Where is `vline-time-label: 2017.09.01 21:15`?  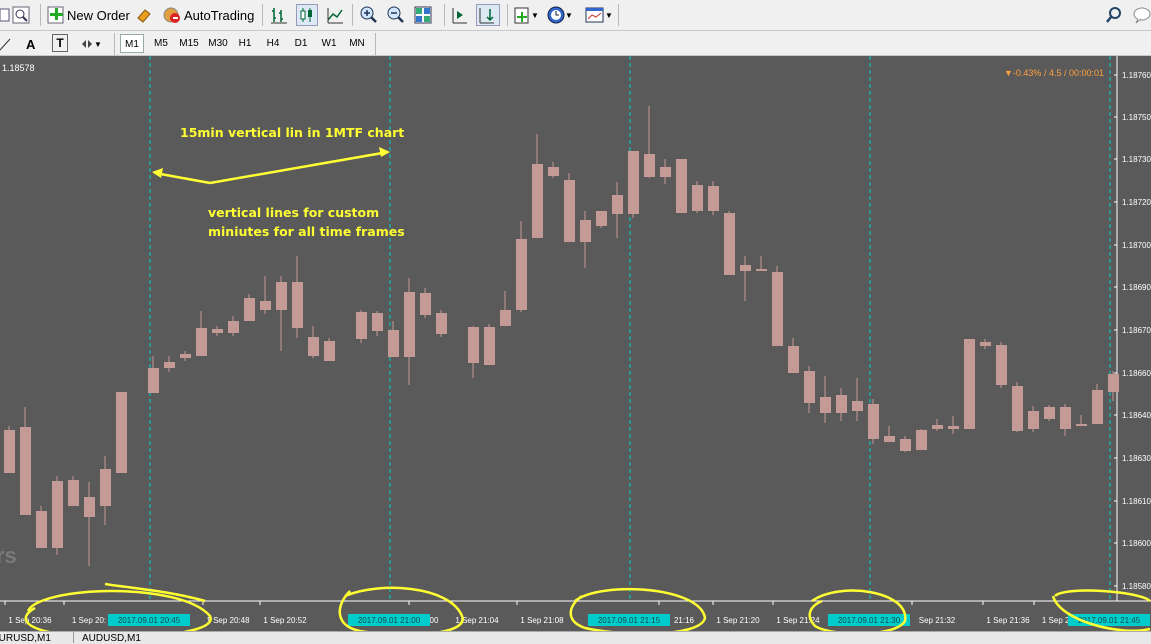
vline-time-label: 2017.09.01 21:15 is located at coordinates (629, 620).